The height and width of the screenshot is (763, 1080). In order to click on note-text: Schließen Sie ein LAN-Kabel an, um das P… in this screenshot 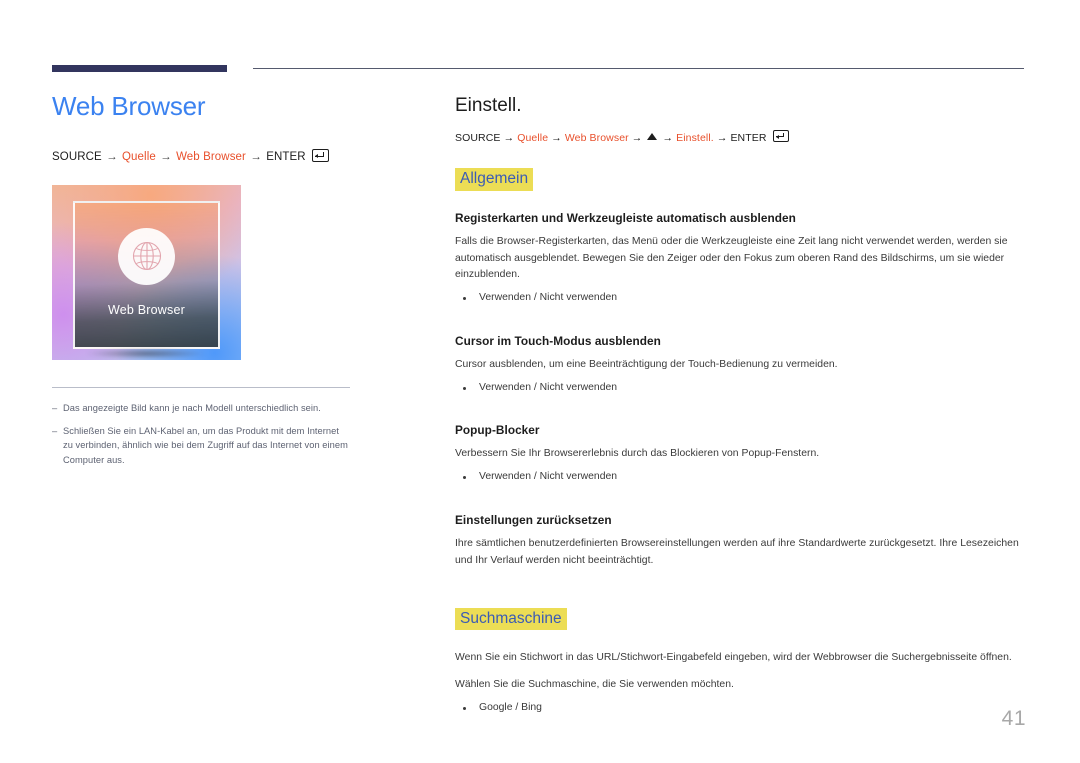, I will do `click(205, 445)`.